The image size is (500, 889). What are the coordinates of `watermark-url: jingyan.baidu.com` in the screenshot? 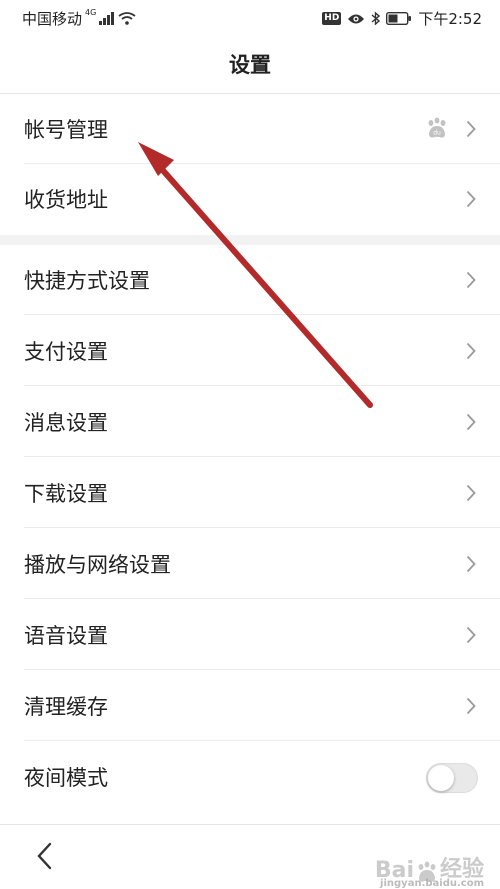 It's located at (432, 883).